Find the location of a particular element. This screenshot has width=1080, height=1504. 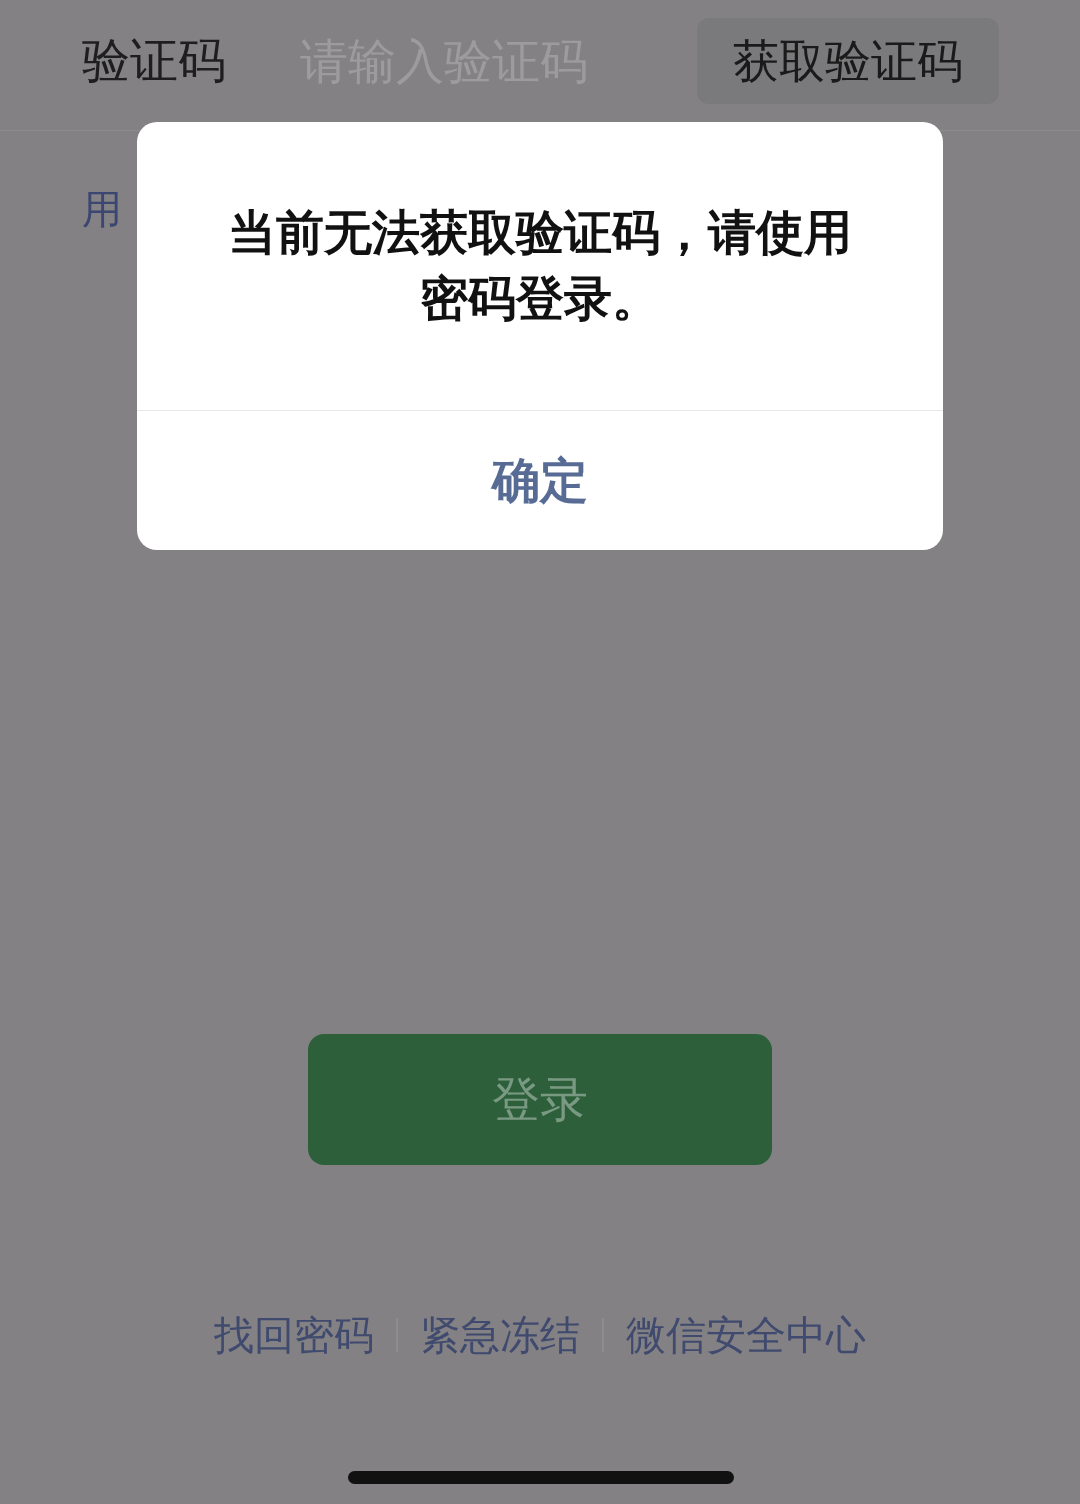

password-login-link: 用 is located at coordinates (102, 209).